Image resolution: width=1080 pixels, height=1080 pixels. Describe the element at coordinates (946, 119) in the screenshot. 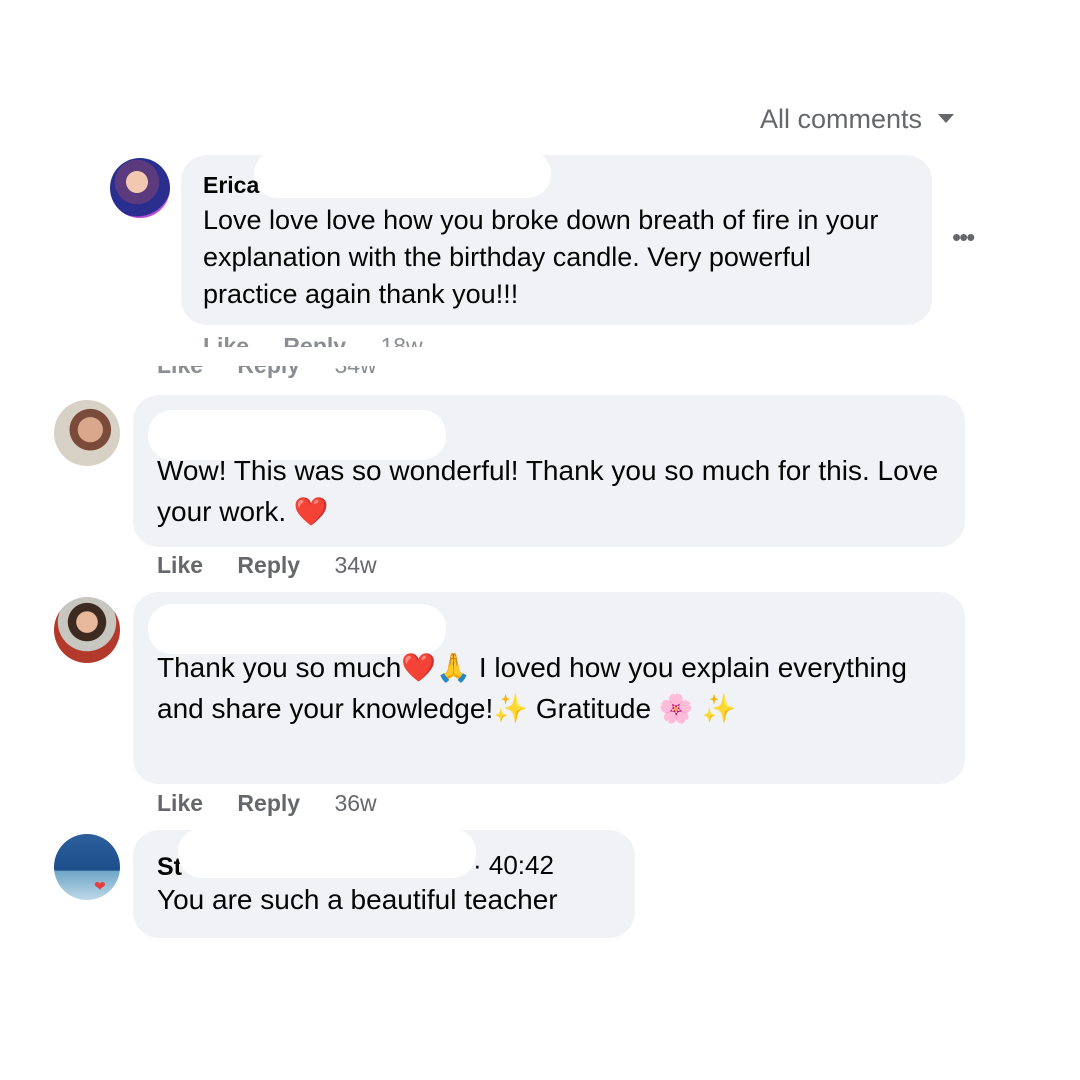

I see `caret-down-icon` at that location.